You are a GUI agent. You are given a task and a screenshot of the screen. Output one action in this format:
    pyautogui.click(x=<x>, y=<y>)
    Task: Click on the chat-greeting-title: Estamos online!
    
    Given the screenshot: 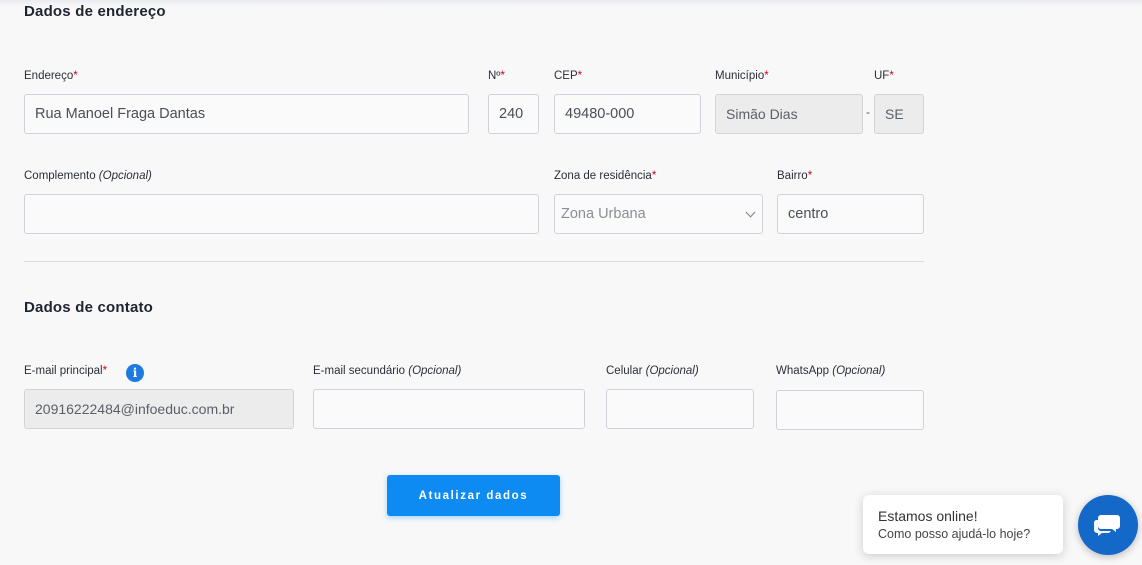 What is the action you would take?
    pyautogui.click(x=928, y=516)
    